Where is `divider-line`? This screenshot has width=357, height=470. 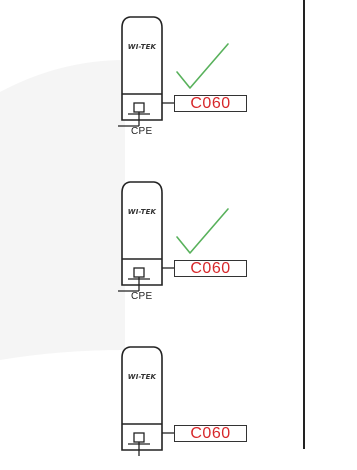 divider-line is located at coordinates (304, 224).